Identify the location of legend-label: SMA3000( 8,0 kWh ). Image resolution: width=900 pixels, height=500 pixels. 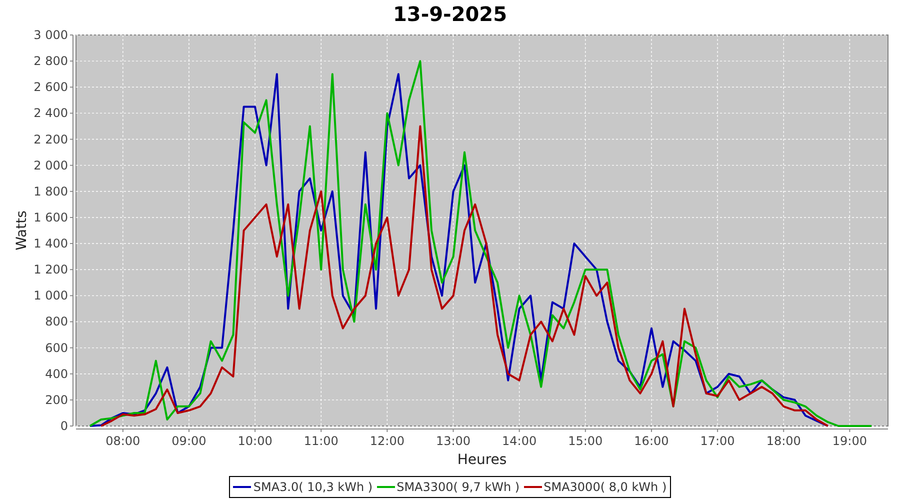
(605, 487).